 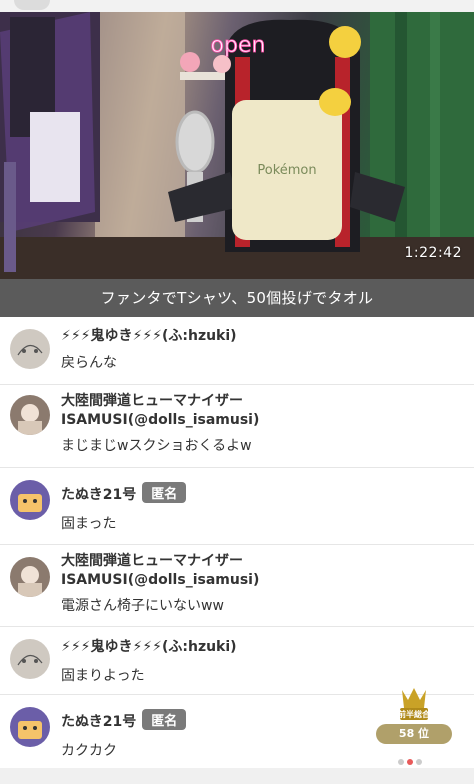 What do you see at coordinates (89, 363) in the screenshot?
I see `comment-message: 戻らんな` at bounding box center [89, 363].